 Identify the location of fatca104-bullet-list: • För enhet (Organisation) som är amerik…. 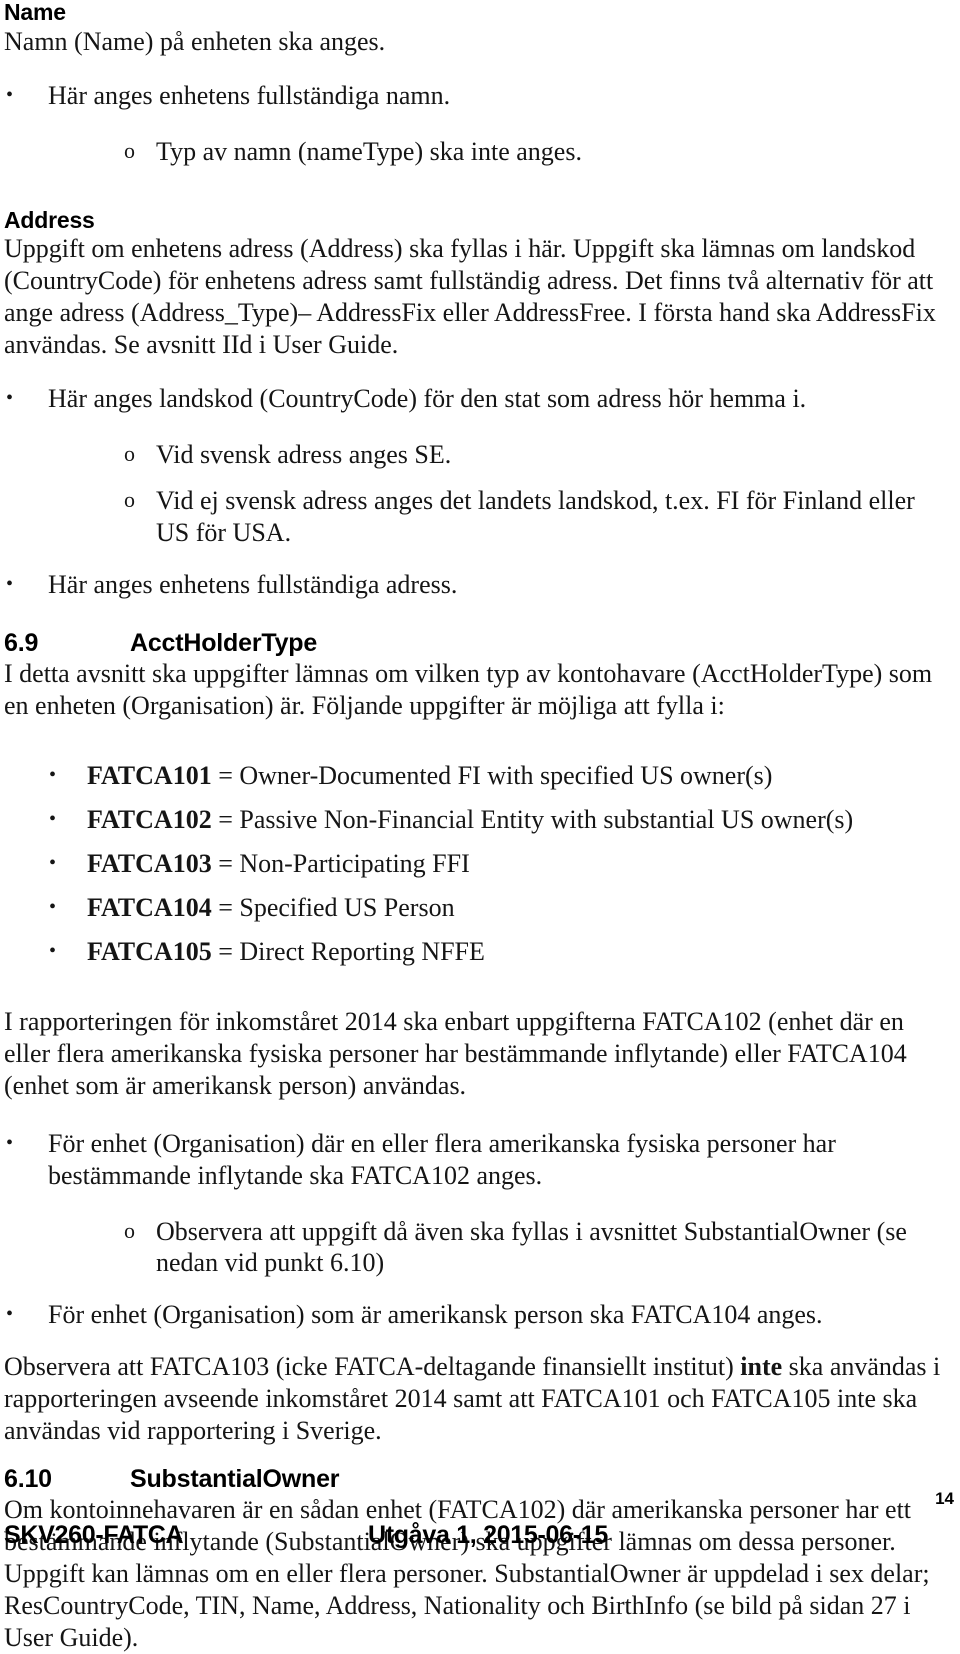
(476, 1315).